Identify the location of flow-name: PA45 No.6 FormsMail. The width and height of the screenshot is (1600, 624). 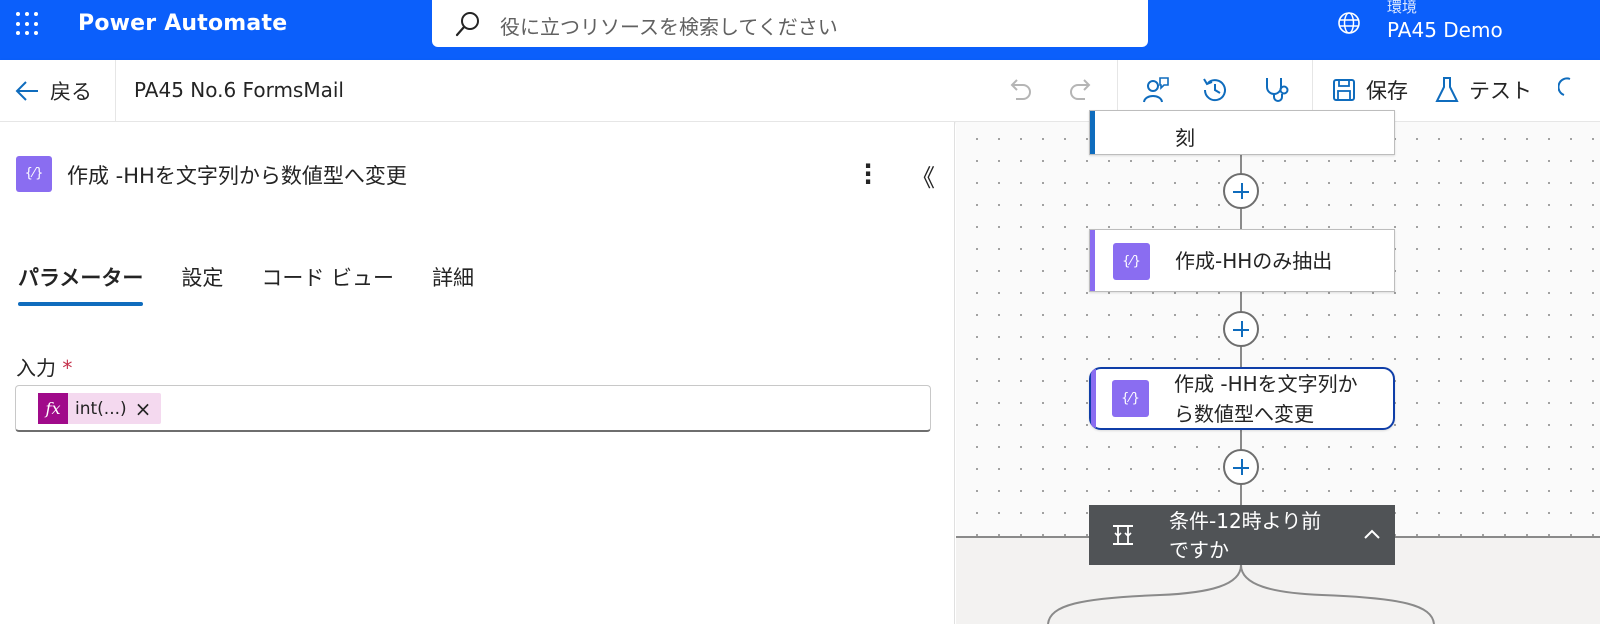
(239, 90).